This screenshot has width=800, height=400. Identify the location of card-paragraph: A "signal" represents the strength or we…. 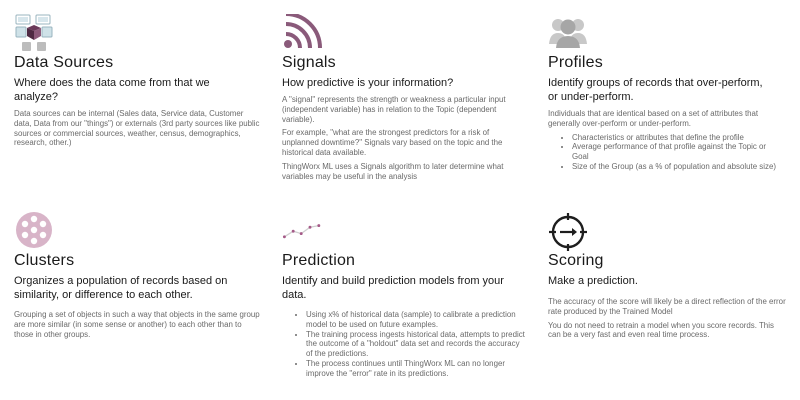
(394, 109).